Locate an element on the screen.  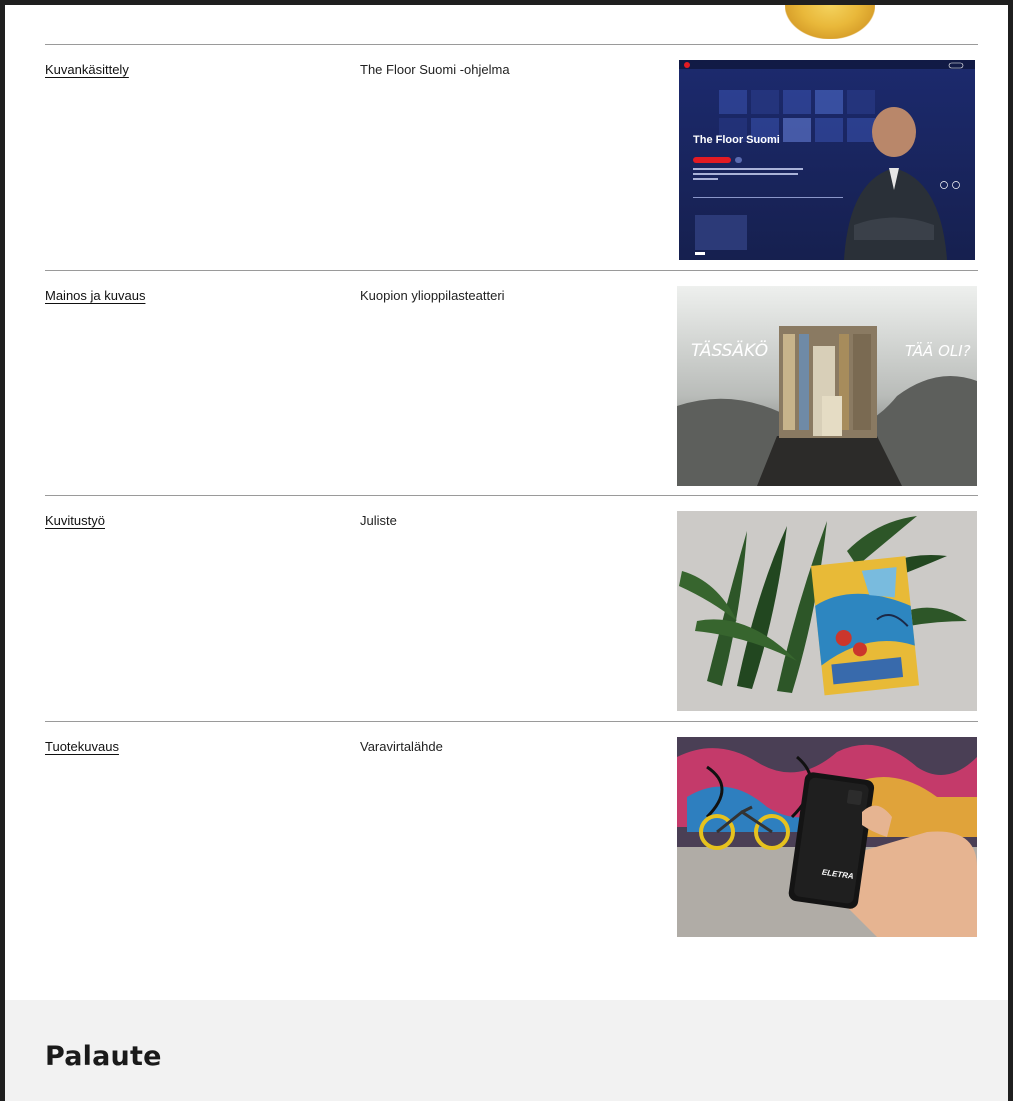
feedback-heading: Palaute is located at coordinates (103, 1056).